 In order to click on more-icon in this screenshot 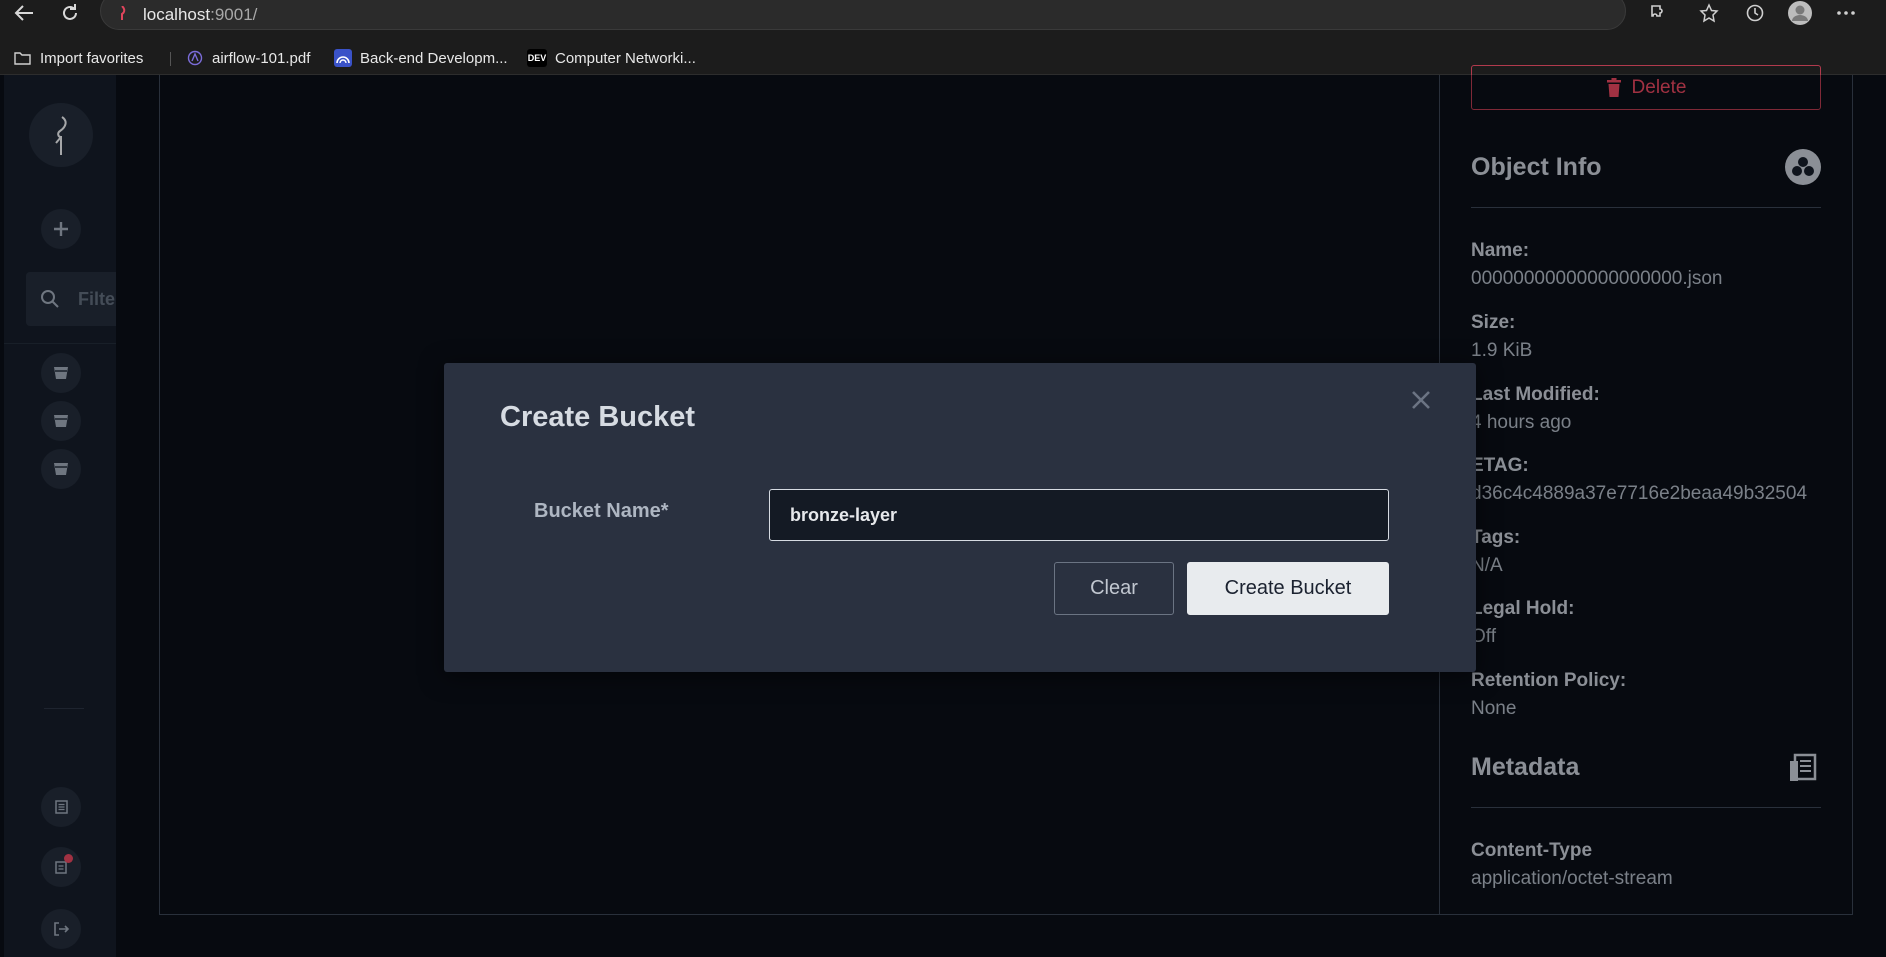, I will do `click(1846, 13)`.